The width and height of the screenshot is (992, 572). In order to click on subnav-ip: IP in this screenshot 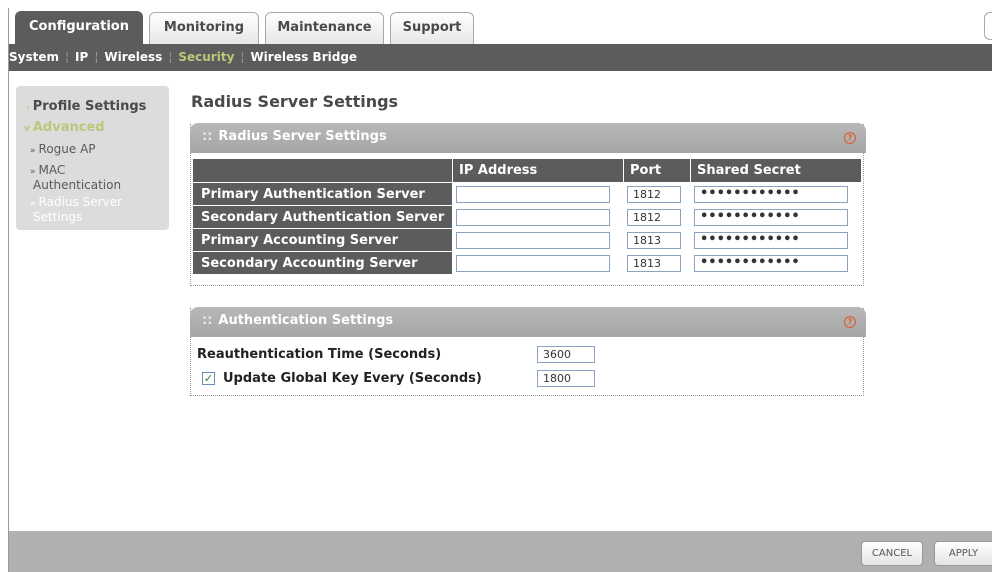, I will do `click(81, 57)`.